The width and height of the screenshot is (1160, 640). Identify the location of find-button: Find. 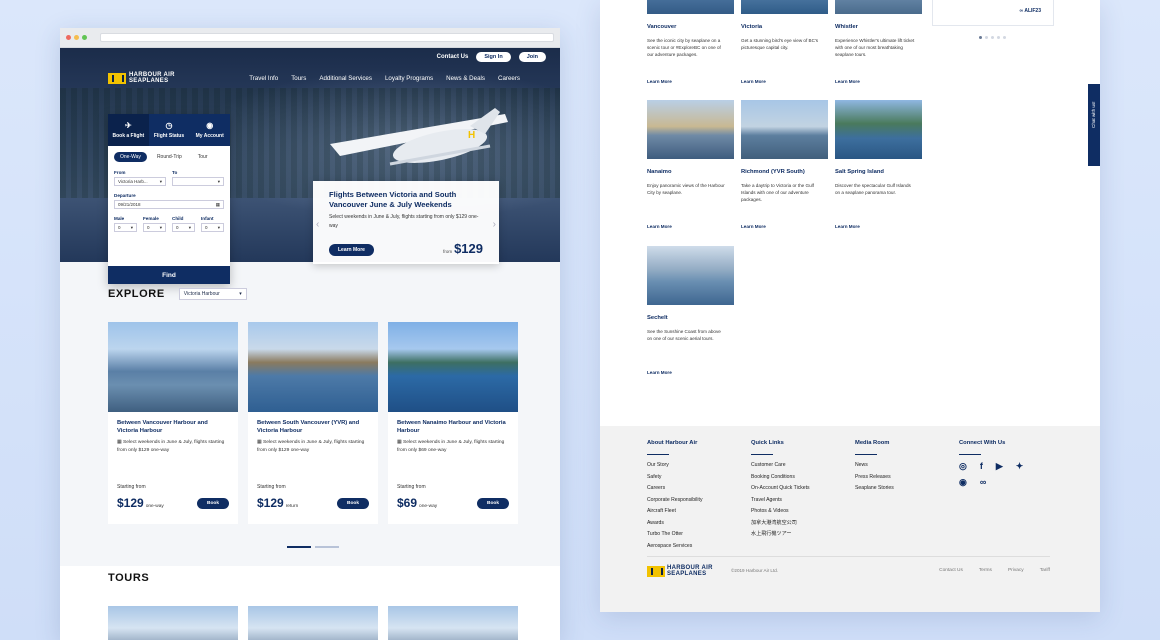
(169, 275).